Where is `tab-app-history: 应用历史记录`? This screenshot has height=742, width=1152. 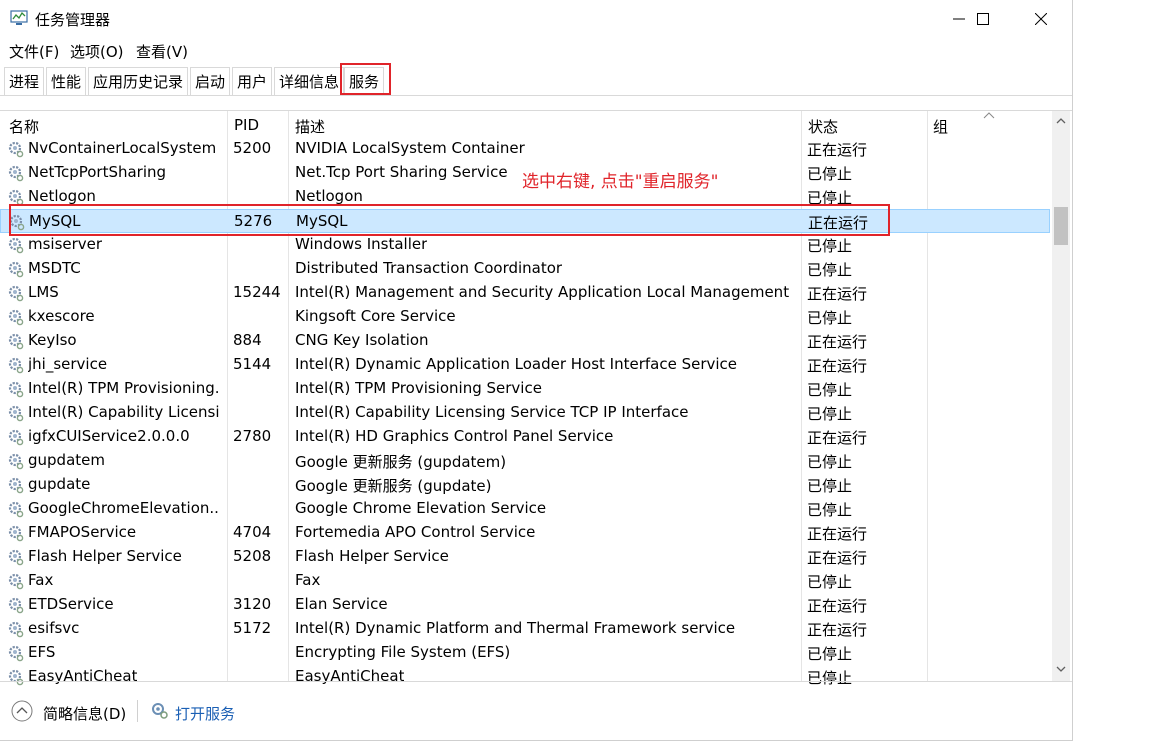 tab-app-history: 应用历史记录 is located at coordinates (138, 81).